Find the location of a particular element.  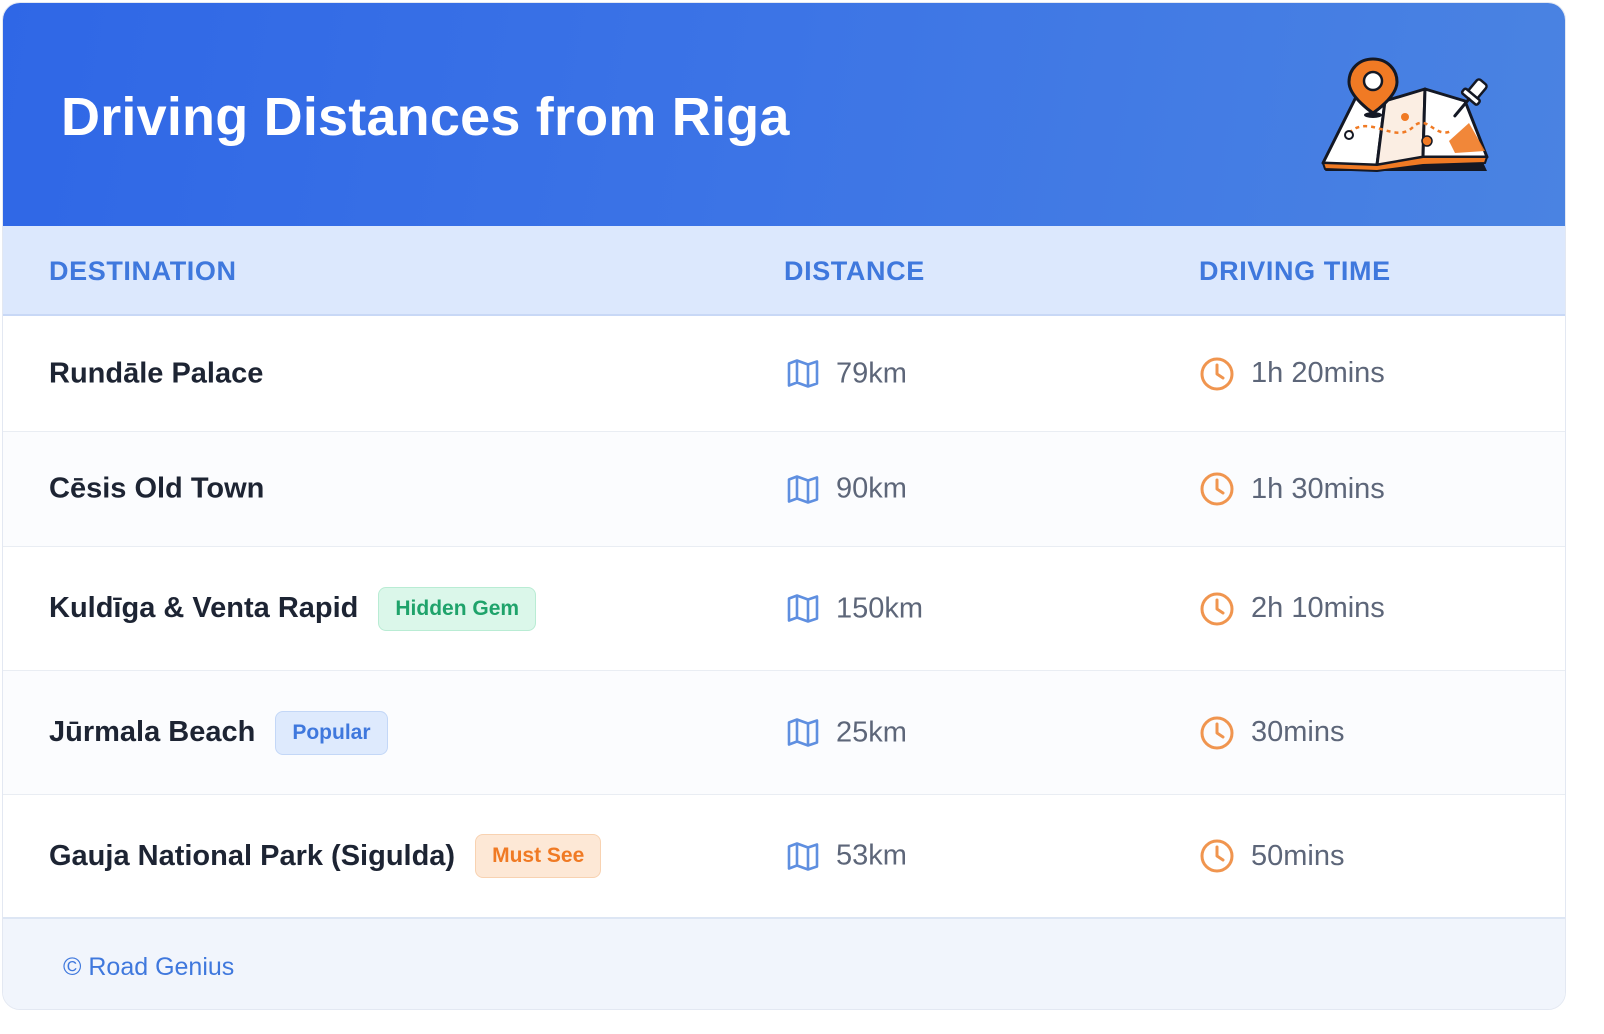

destination-cell: Gauja National Park (Sigulda) Must See is located at coordinates (325, 856).